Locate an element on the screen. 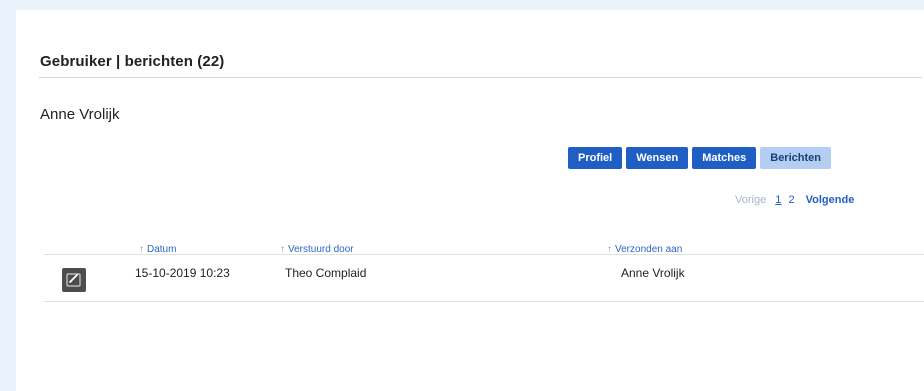 The width and height of the screenshot is (924, 391). column-header-verzonden-aan: ↑ Verzonden aan is located at coordinates (644, 249).